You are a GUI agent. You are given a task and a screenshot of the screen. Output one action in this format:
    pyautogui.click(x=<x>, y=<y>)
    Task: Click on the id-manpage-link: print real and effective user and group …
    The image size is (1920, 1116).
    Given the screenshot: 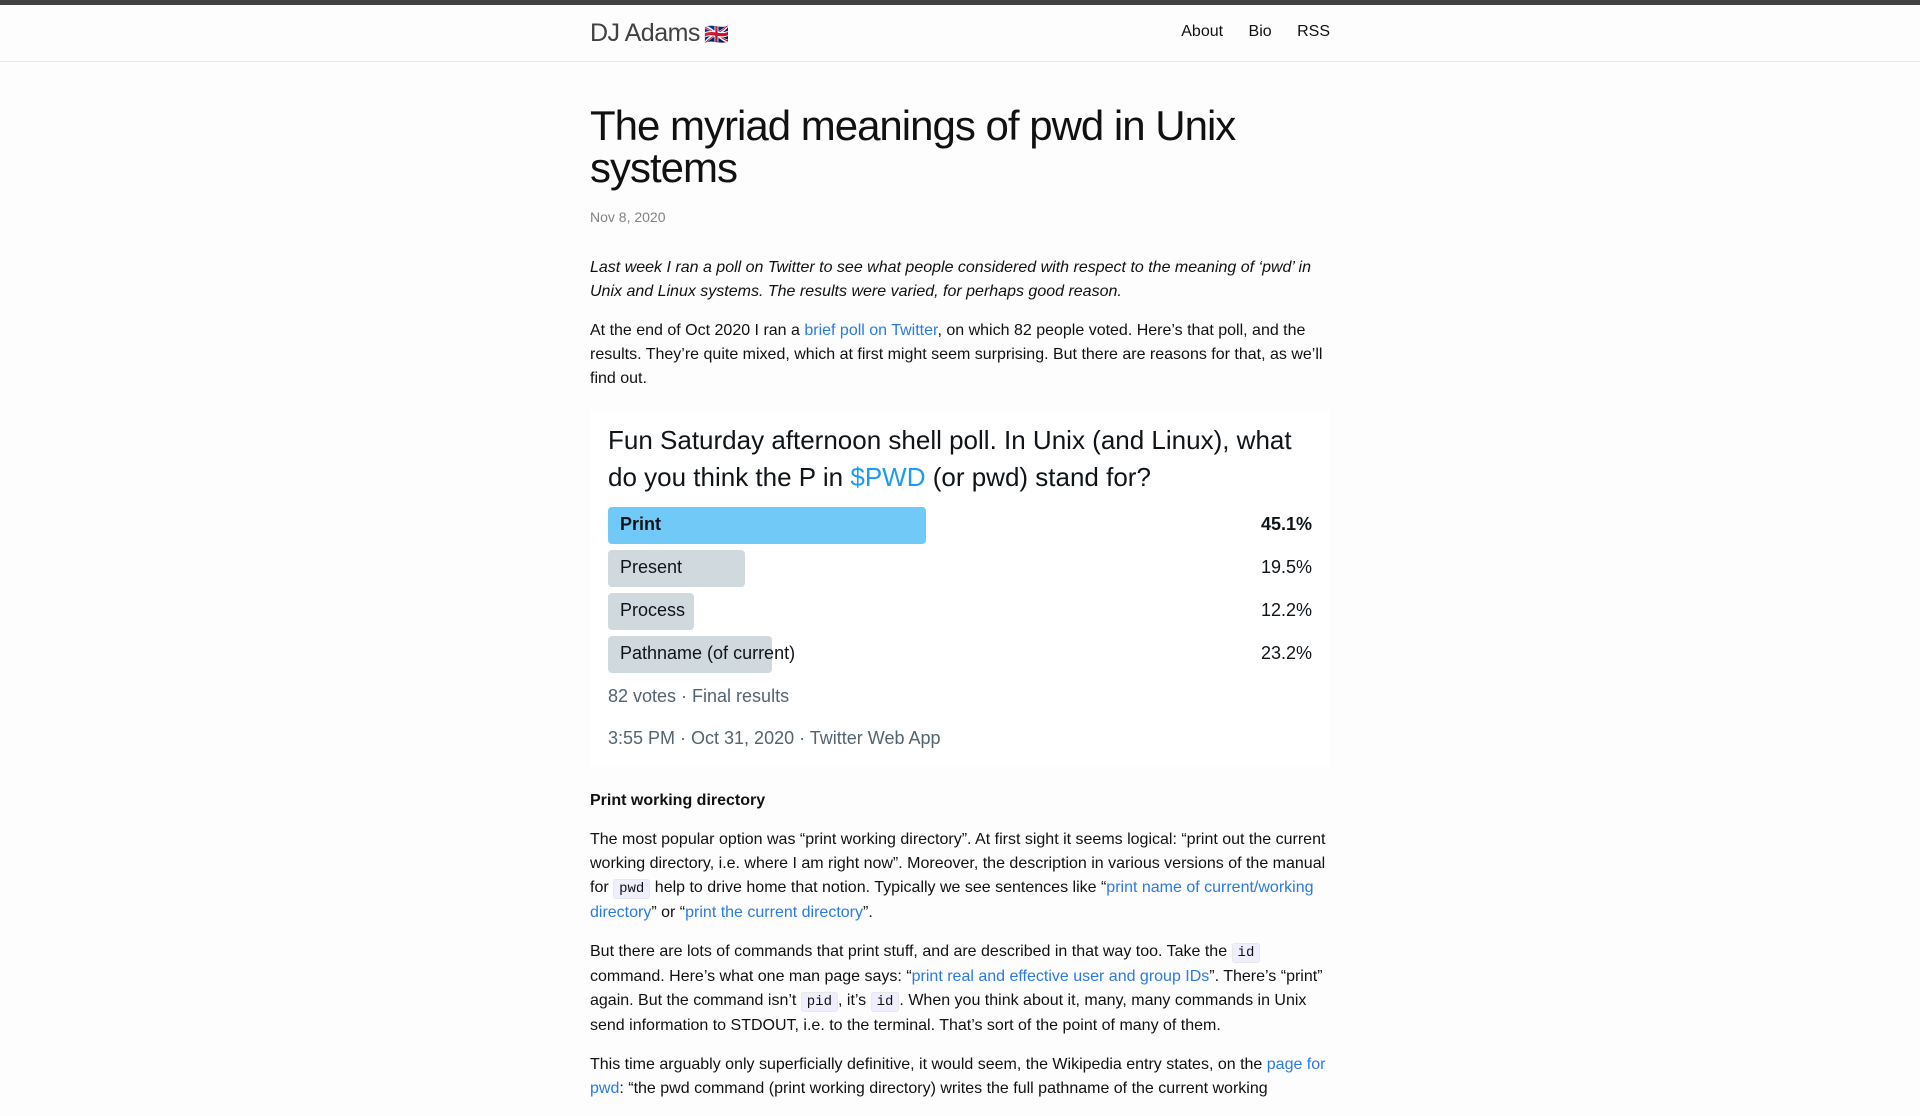 What is the action you would take?
    pyautogui.click(x=1061, y=976)
    